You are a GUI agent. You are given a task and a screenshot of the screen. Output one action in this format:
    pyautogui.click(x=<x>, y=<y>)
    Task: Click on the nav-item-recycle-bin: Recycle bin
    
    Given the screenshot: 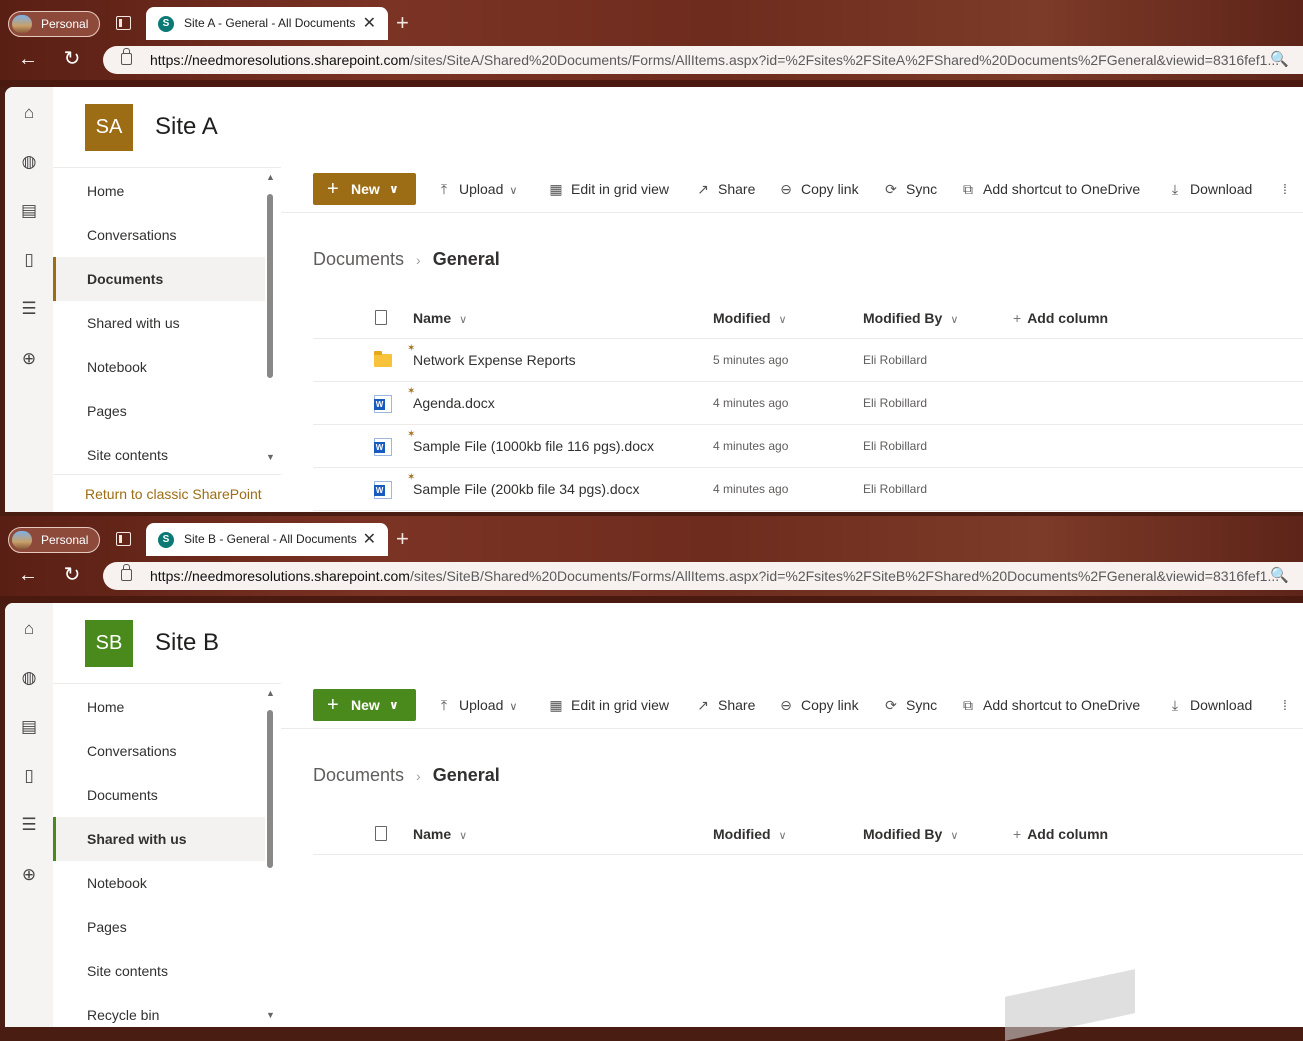 What is the action you would take?
    pyautogui.click(x=159, y=1010)
    